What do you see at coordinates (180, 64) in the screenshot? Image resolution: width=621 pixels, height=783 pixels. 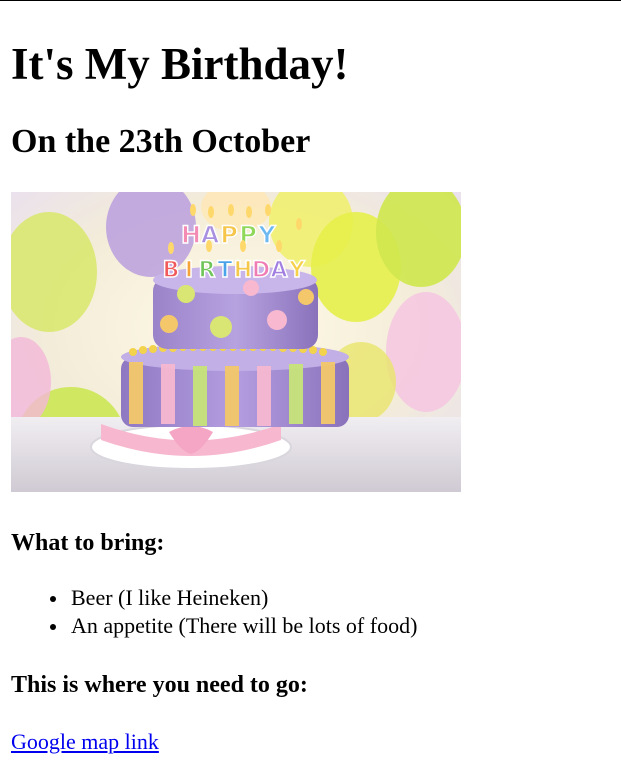 I see `page-title: It's My Birthday!` at bounding box center [180, 64].